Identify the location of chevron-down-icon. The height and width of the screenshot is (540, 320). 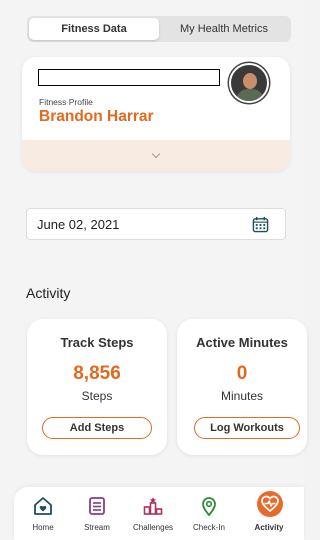
(156, 154).